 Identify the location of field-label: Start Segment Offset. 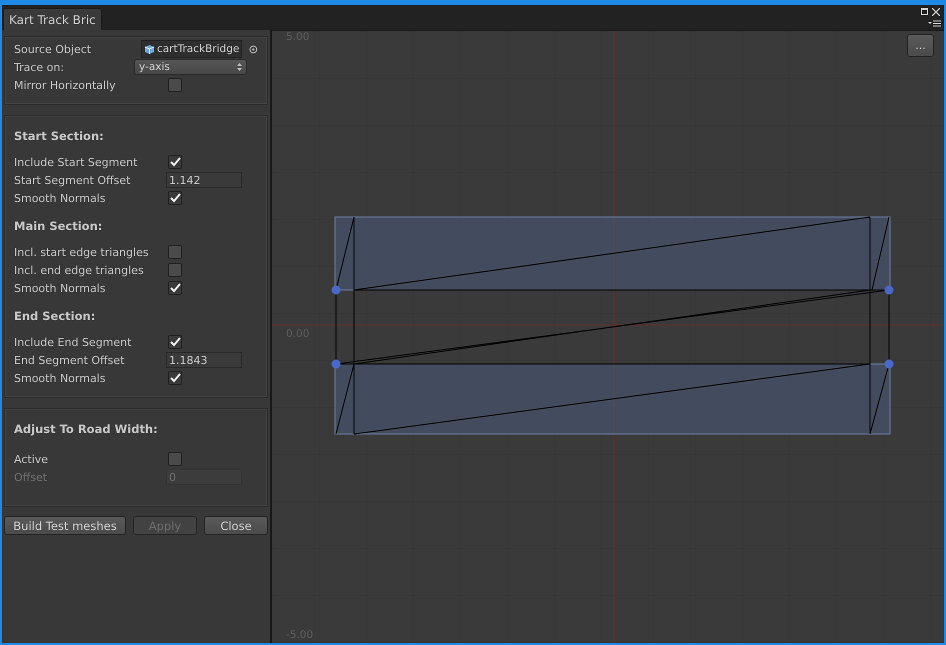
(73, 180).